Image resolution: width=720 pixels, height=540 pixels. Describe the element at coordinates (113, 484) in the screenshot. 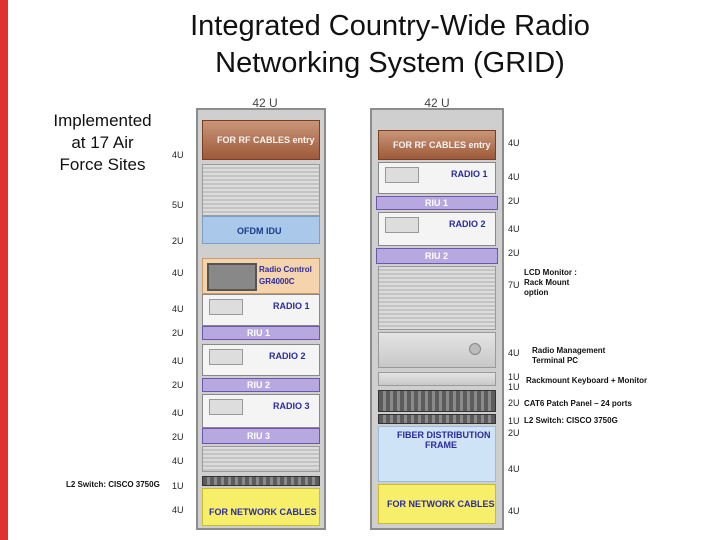

I see `left-switch-note: L2 Switch: CISCO 3750G` at that location.